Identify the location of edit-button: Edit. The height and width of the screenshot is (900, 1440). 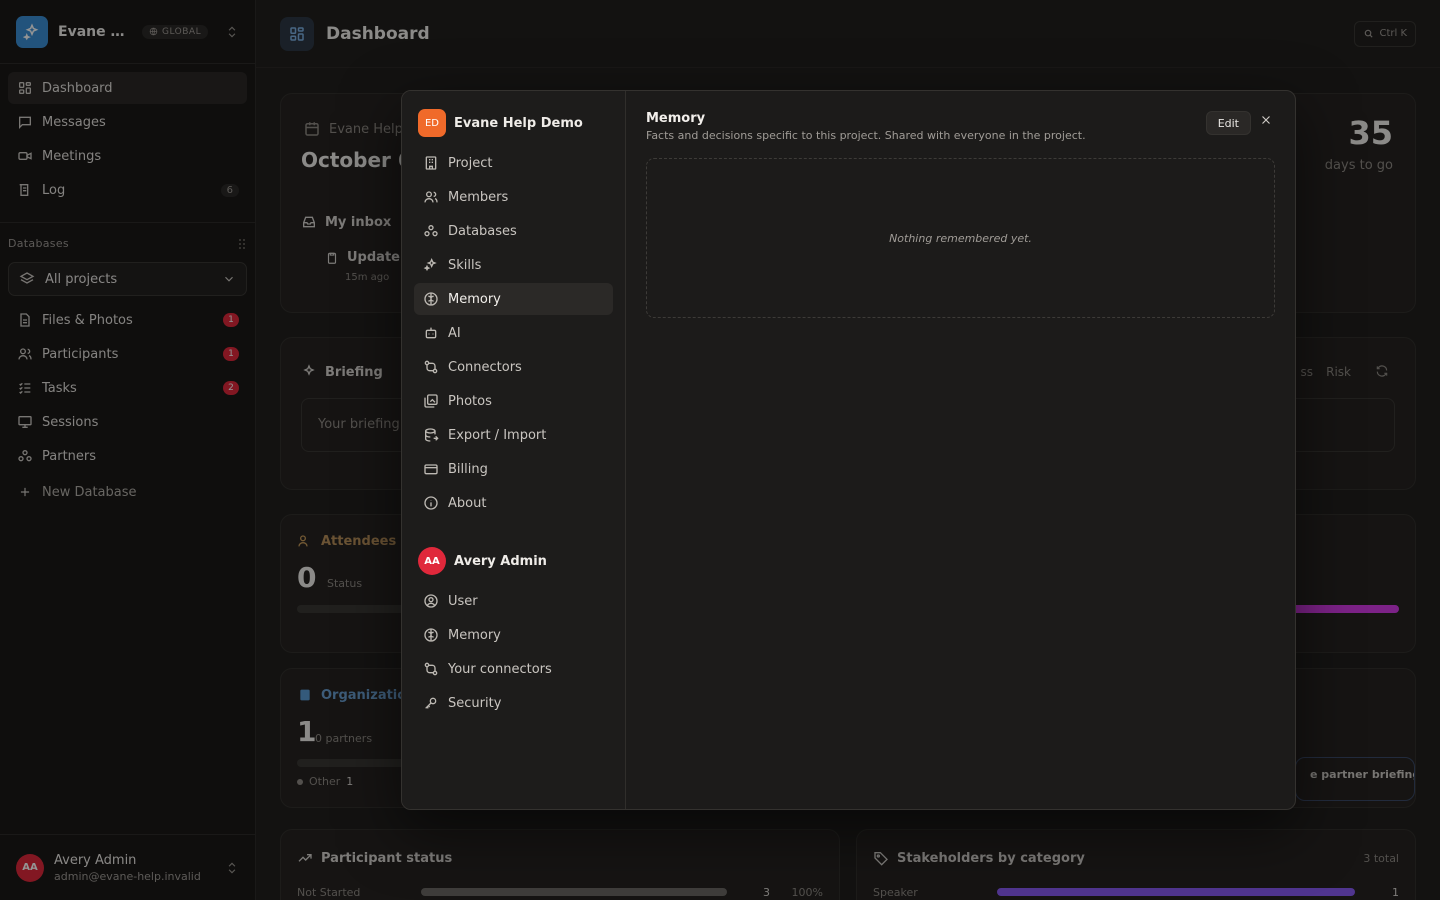
(1228, 123).